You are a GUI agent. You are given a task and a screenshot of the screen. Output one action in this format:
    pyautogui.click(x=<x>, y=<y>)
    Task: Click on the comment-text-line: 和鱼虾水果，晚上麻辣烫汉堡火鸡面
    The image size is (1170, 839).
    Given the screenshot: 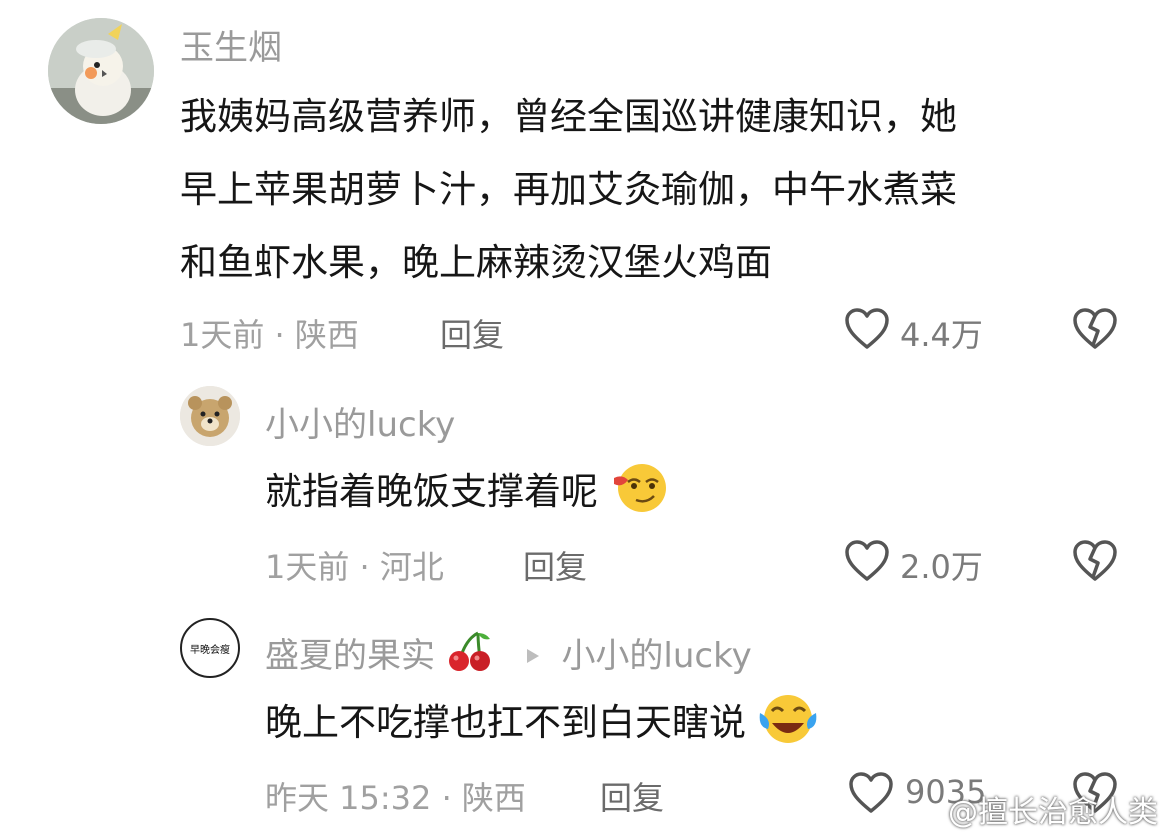 What is the action you would take?
    pyautogui.click(x=476, y=262)
    